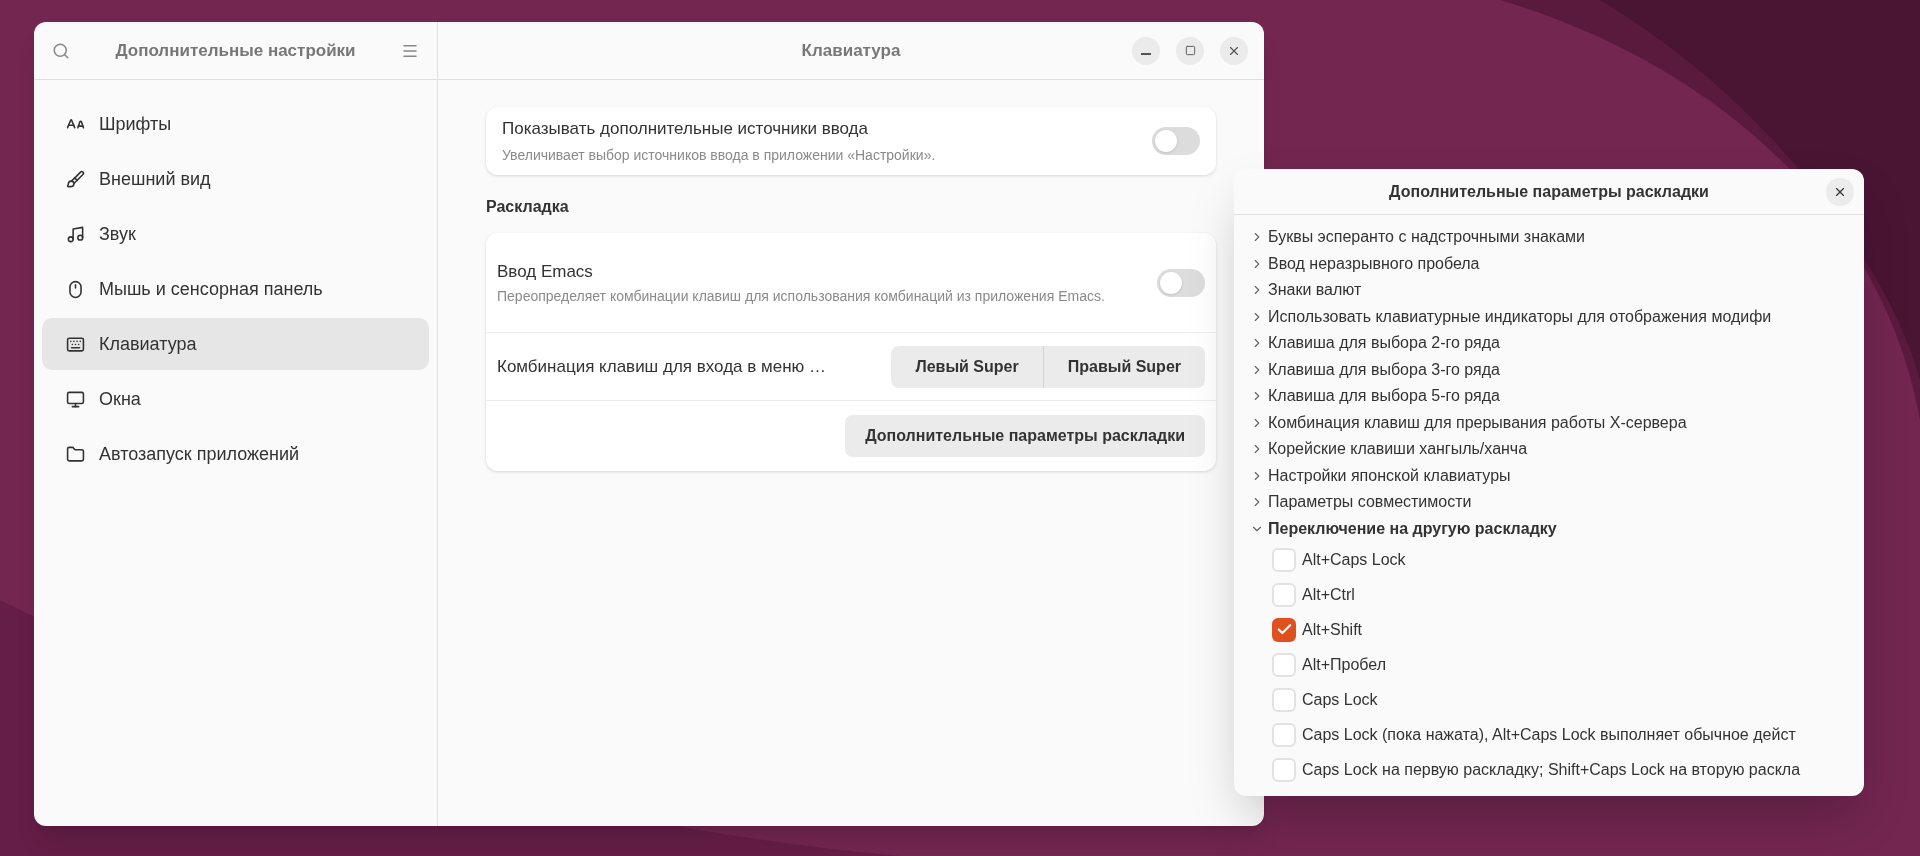  I want to click on music-note-icon, so click(75, 234).